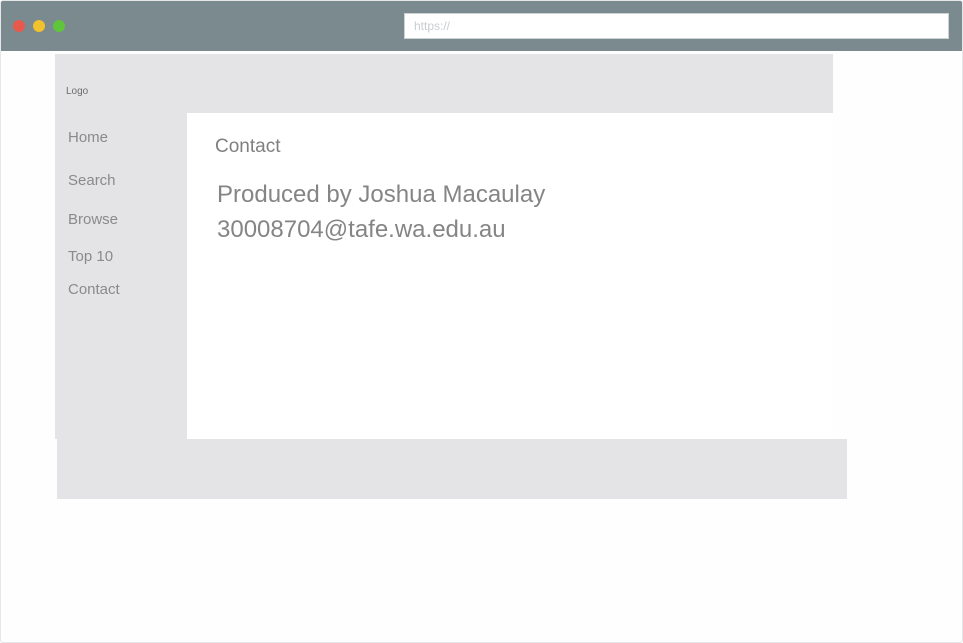 This screenshot has height=643, width=963. Describe the element at coordinates (248, 146) in the screenshot. I see `page-title: Contact` at that location.